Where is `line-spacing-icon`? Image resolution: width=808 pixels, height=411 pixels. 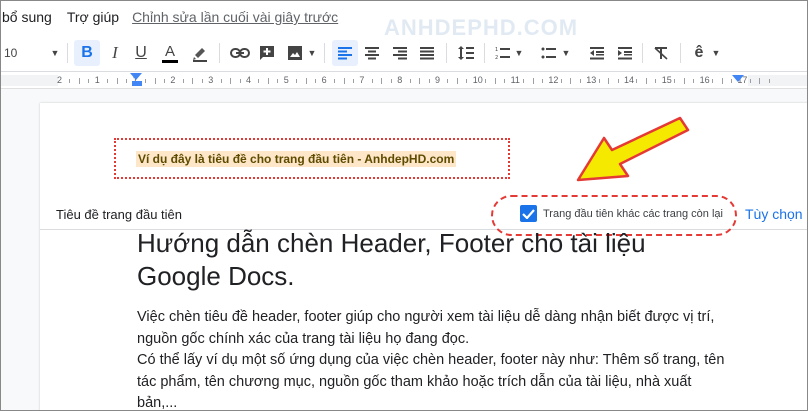 line-spacing-icon is located at coordinates (466, 53).